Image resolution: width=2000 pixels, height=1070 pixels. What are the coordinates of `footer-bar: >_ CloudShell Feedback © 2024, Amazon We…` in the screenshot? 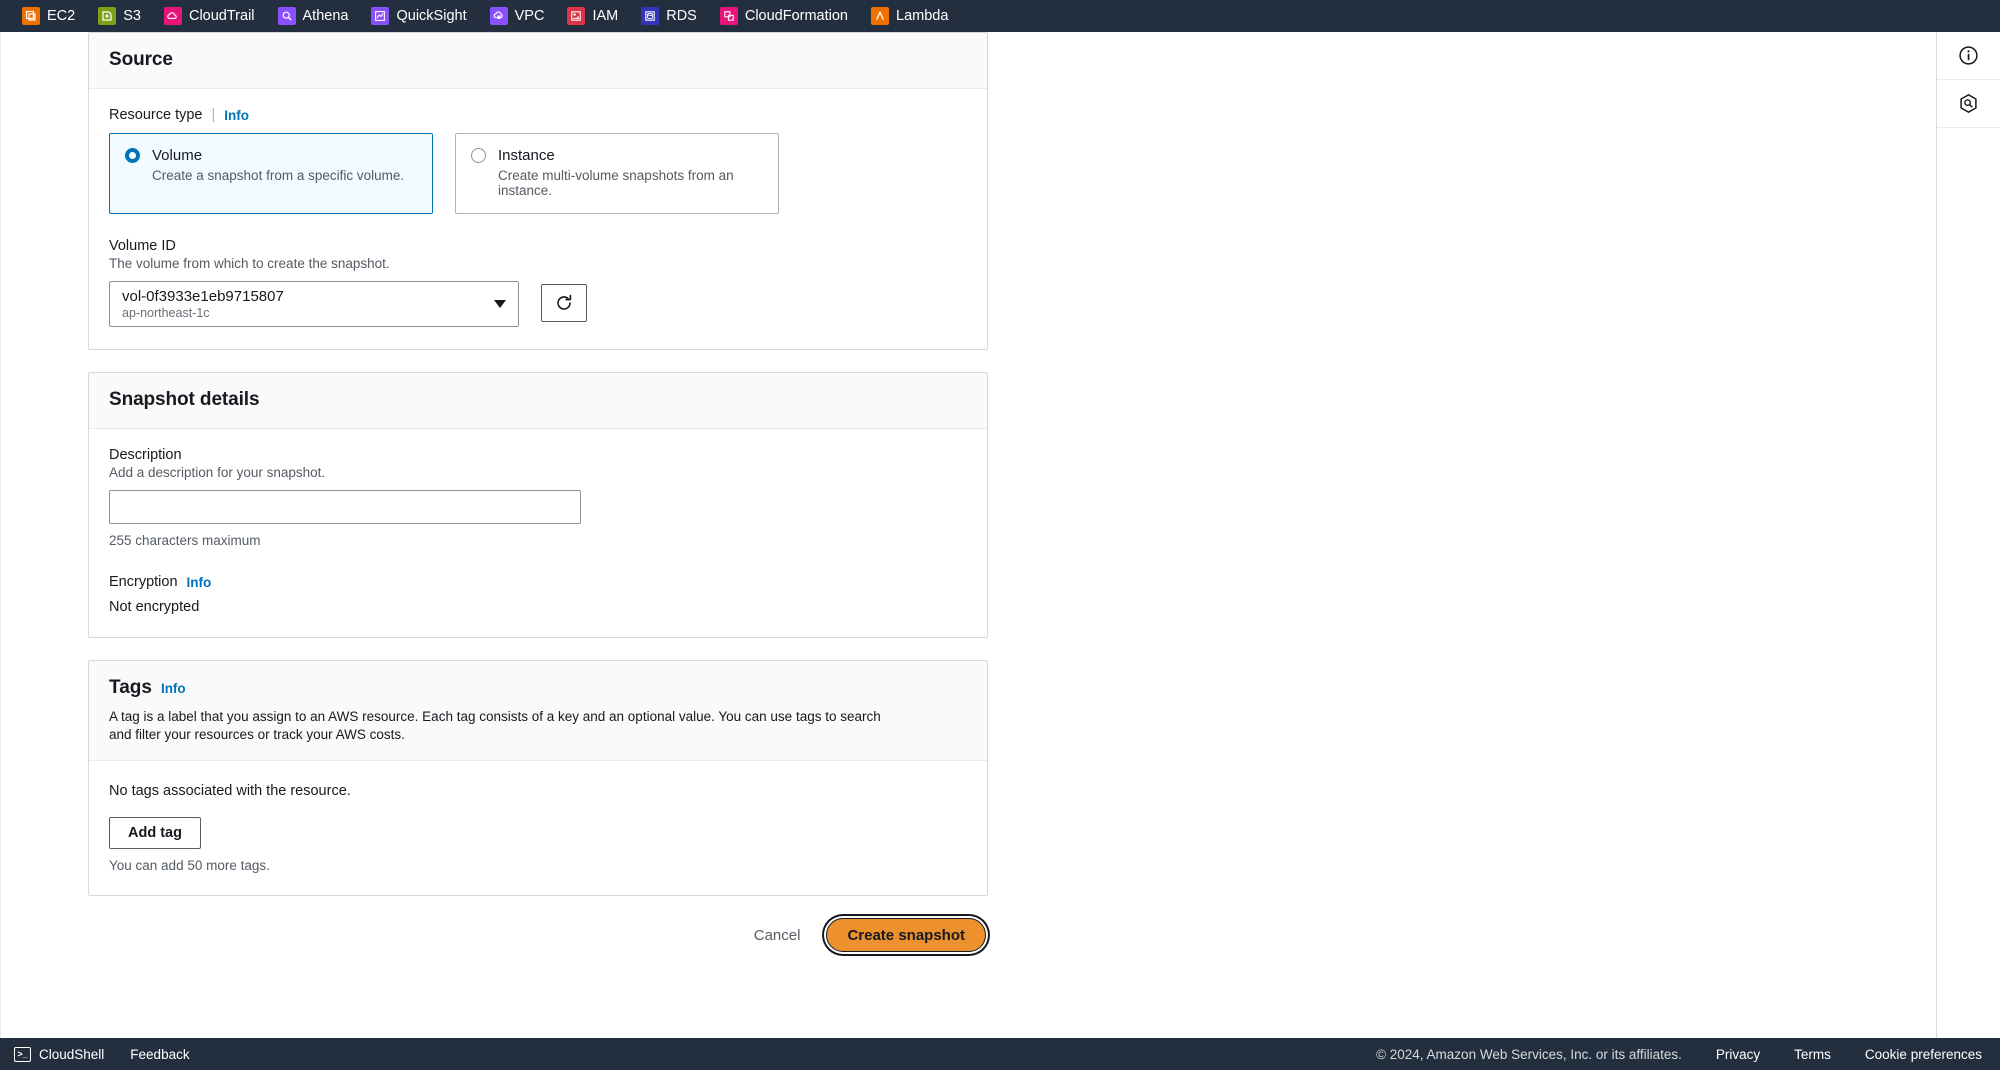 It's located at (1000, 1054).